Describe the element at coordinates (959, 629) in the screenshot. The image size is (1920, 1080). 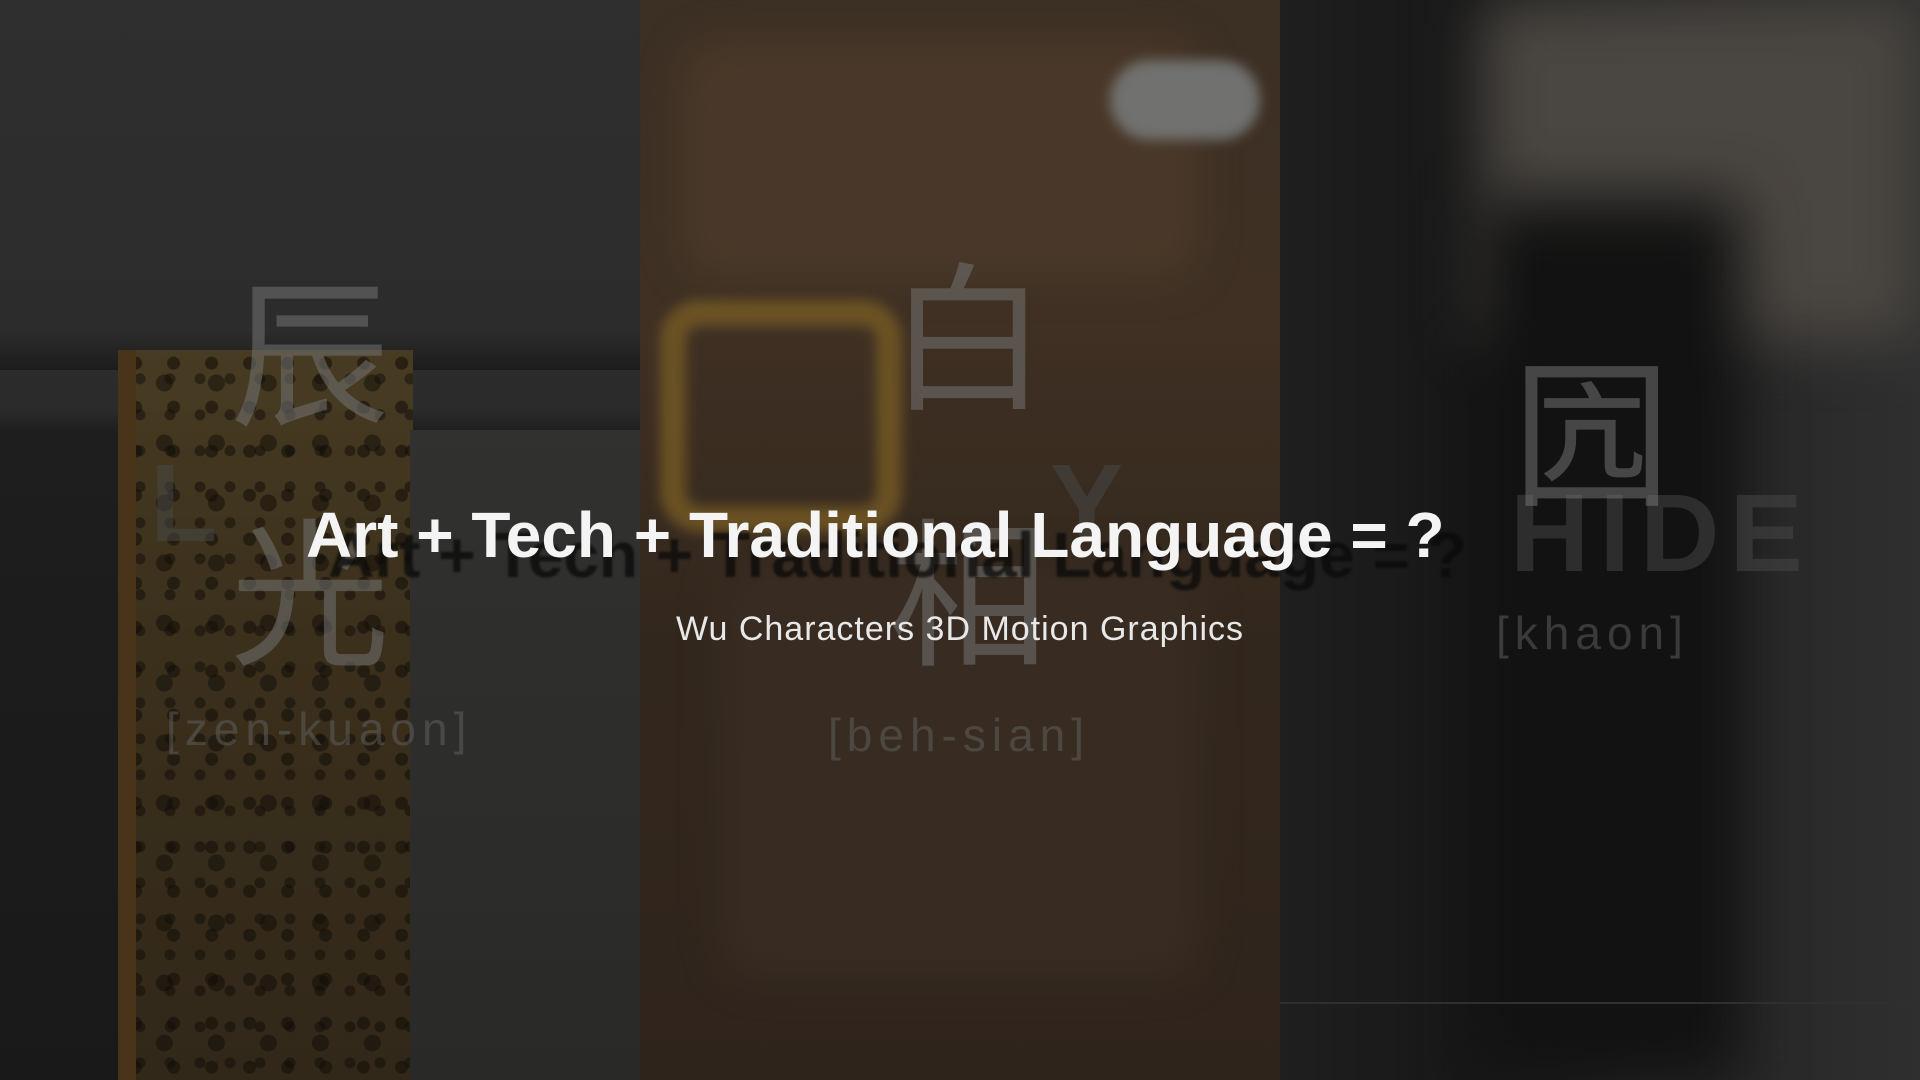
I see `page-subtitle: Wu Characters 3D Motion Graphics` at that location.